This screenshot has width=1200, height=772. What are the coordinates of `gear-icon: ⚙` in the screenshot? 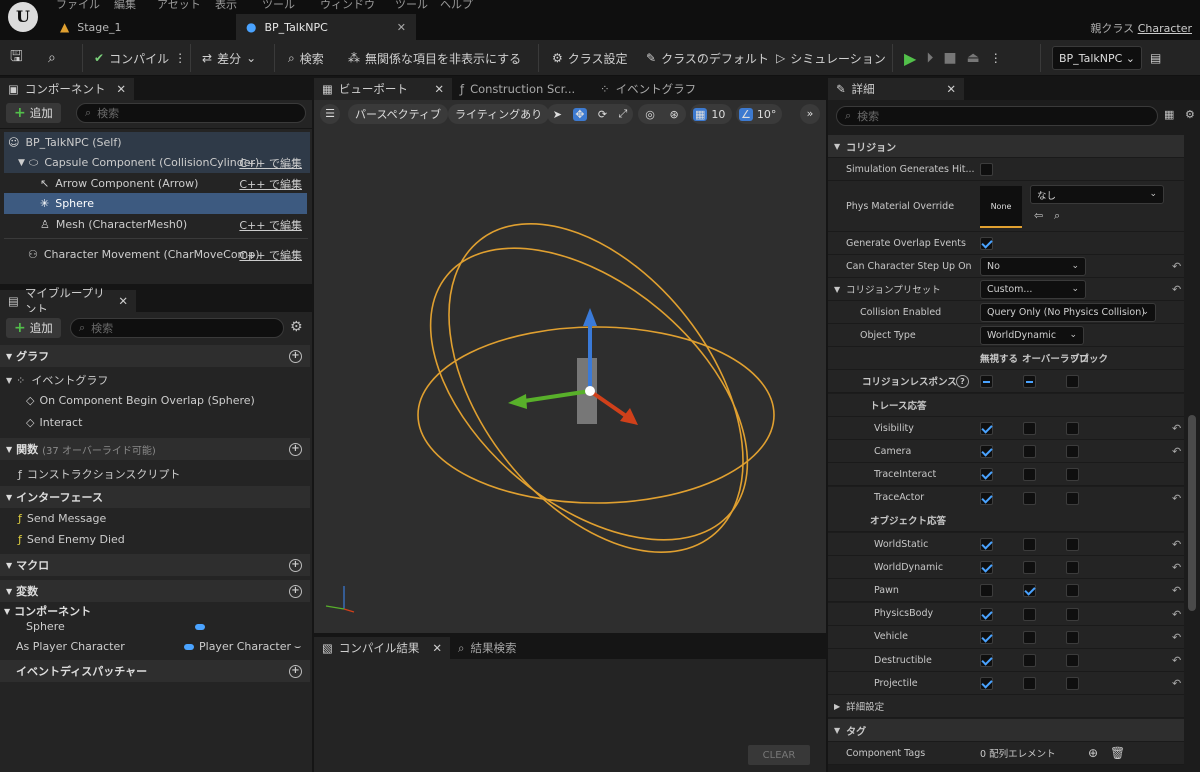 It's located at (1190, 114).